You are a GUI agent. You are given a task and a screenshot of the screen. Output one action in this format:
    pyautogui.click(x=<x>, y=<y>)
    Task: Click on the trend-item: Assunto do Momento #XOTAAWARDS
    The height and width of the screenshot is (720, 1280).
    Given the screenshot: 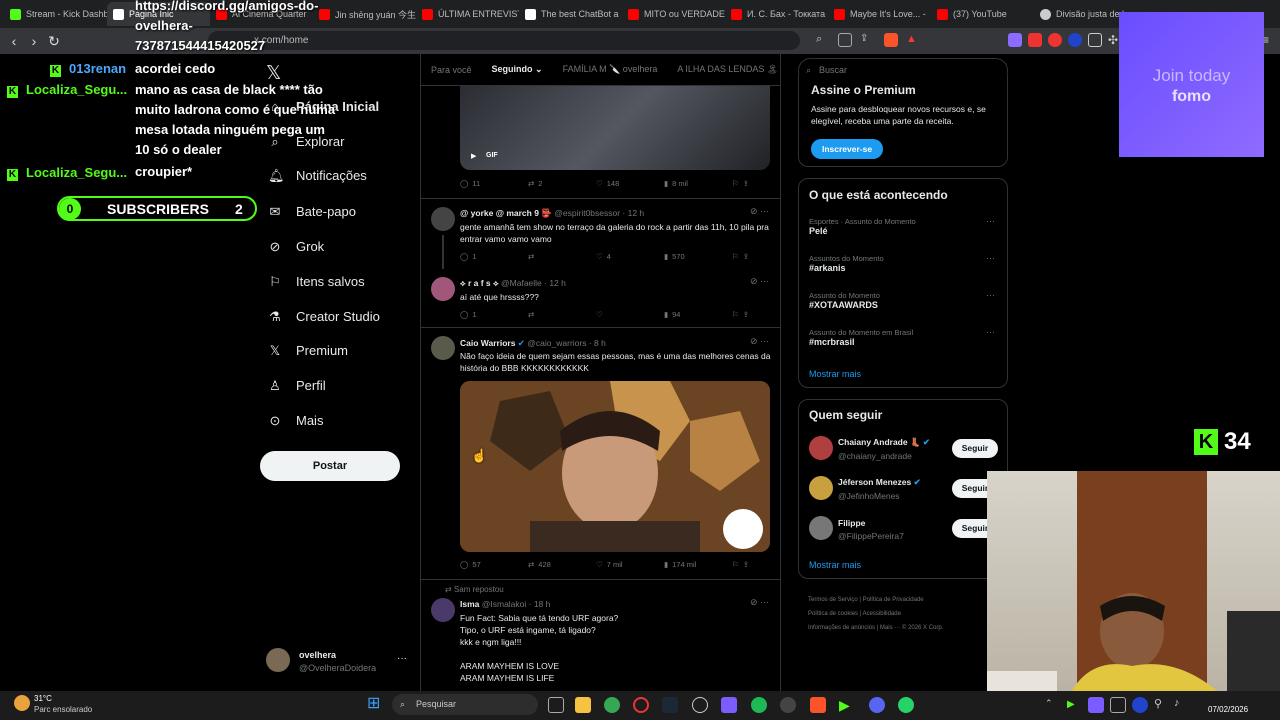 What is the action you would take?
    pyautogui.click(x=844, y=300)
    